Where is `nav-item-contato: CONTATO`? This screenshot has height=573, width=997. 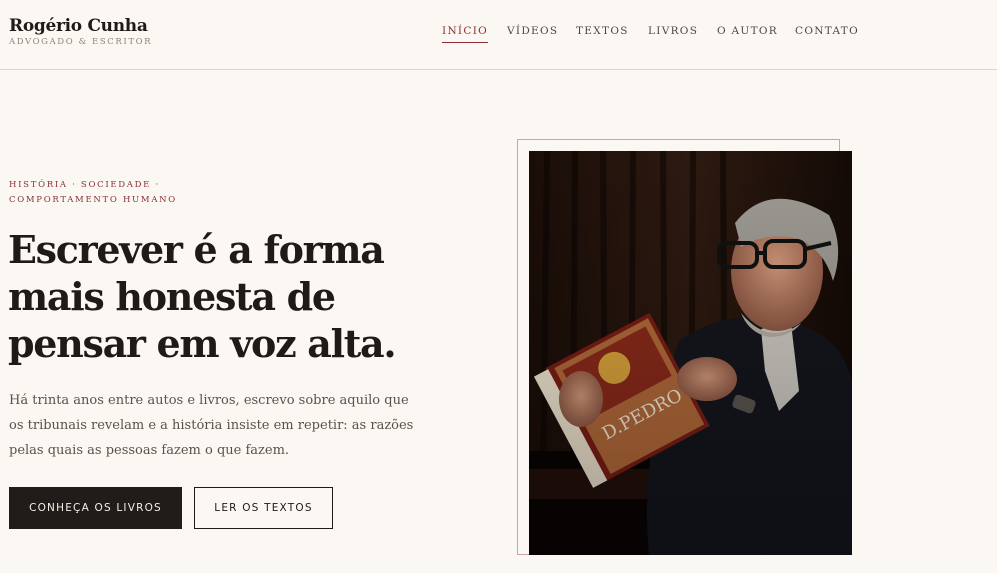
nav-item-contato: CONTATO is located at coordinates (827, 31).